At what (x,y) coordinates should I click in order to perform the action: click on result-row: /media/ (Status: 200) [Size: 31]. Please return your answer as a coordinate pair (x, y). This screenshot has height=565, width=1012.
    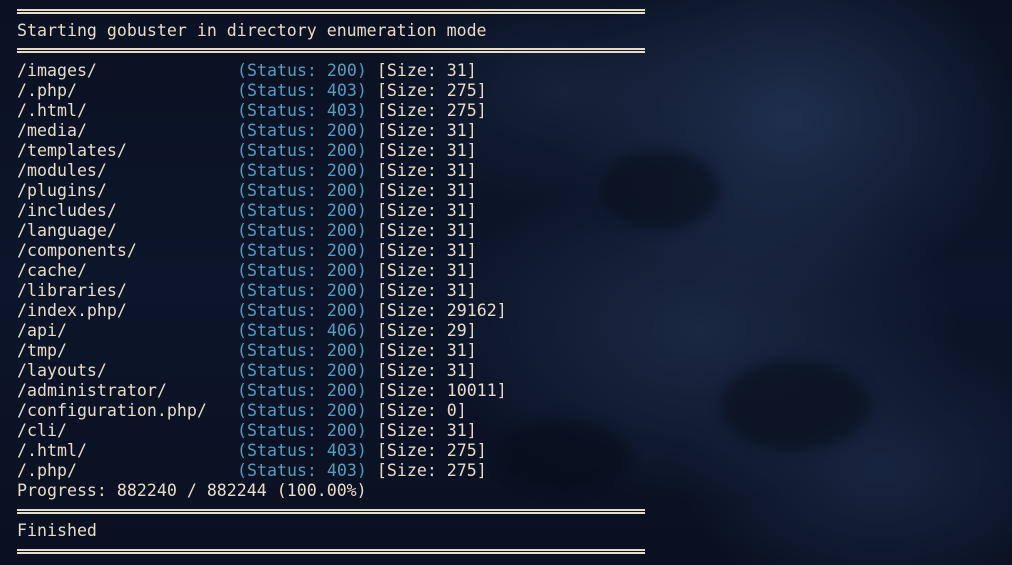
    Looking at the image, I should click on (247, 131).